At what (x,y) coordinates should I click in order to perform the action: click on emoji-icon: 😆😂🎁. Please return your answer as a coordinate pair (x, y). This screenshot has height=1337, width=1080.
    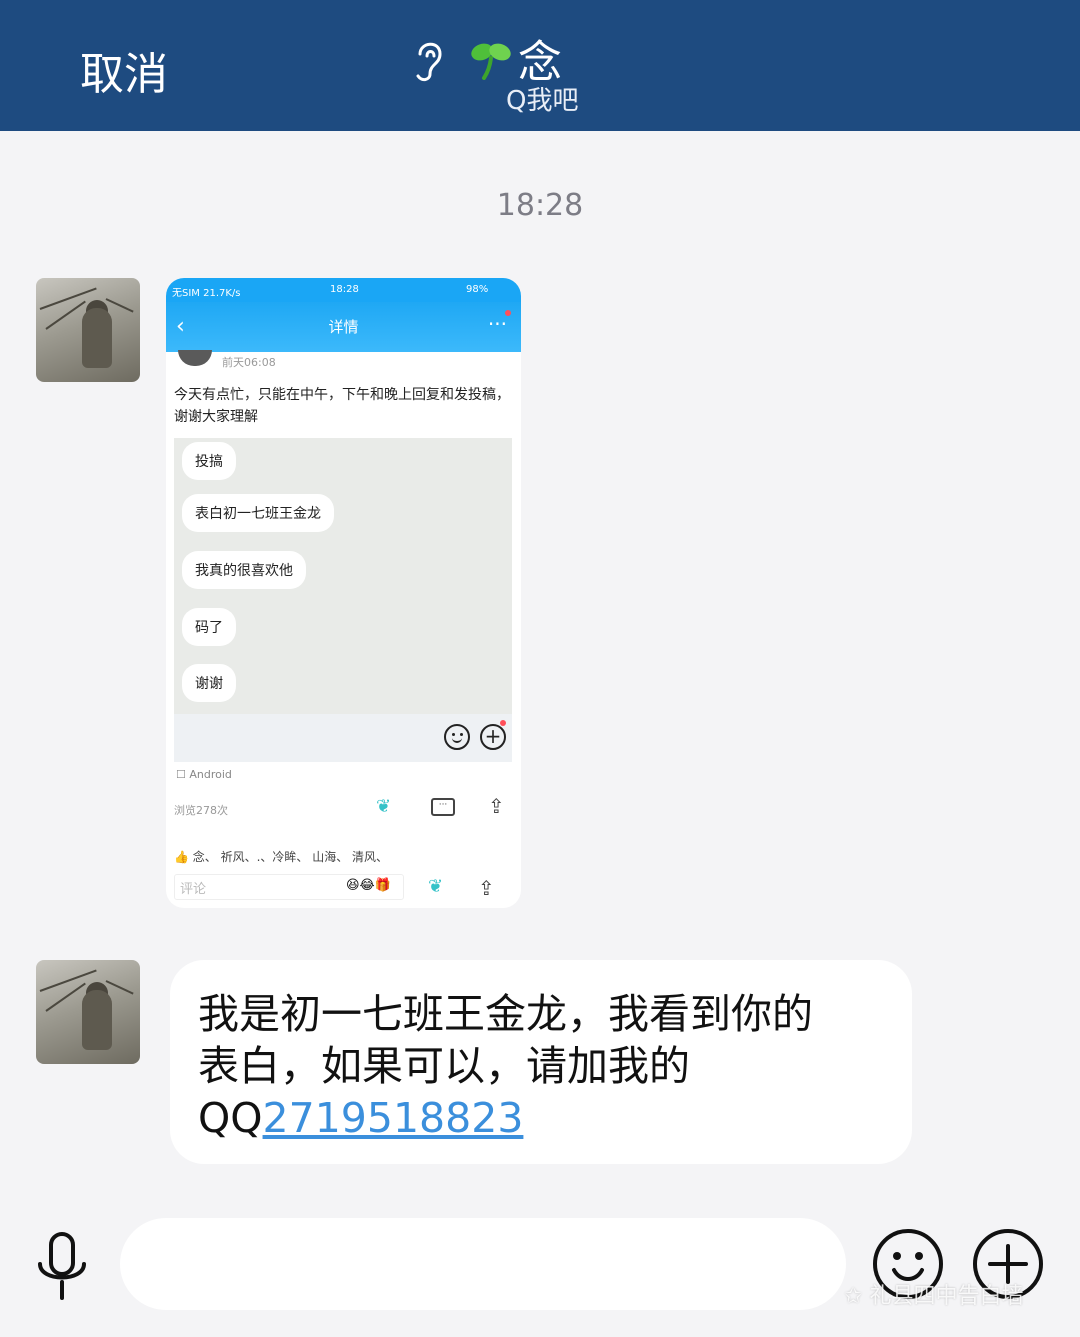
    Looking at the image, I should click on (368, 885).